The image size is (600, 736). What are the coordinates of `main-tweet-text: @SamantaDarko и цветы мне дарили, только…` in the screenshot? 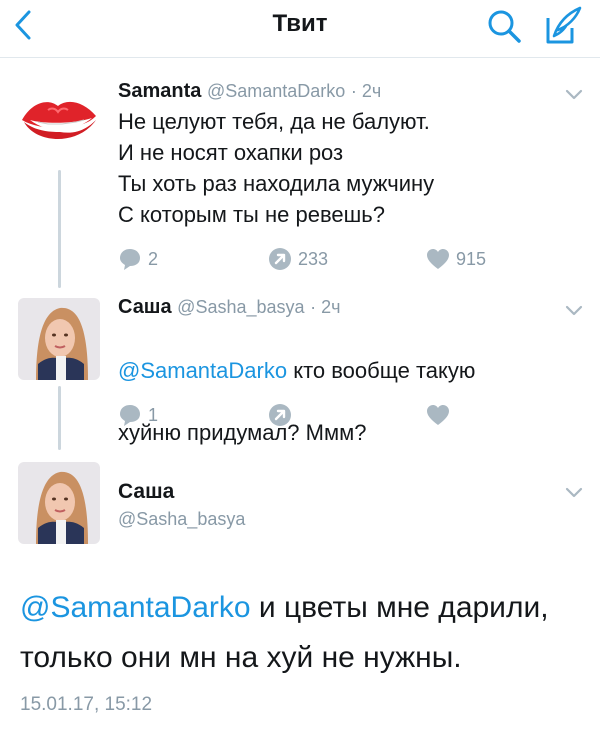 It's located at (305, 633).